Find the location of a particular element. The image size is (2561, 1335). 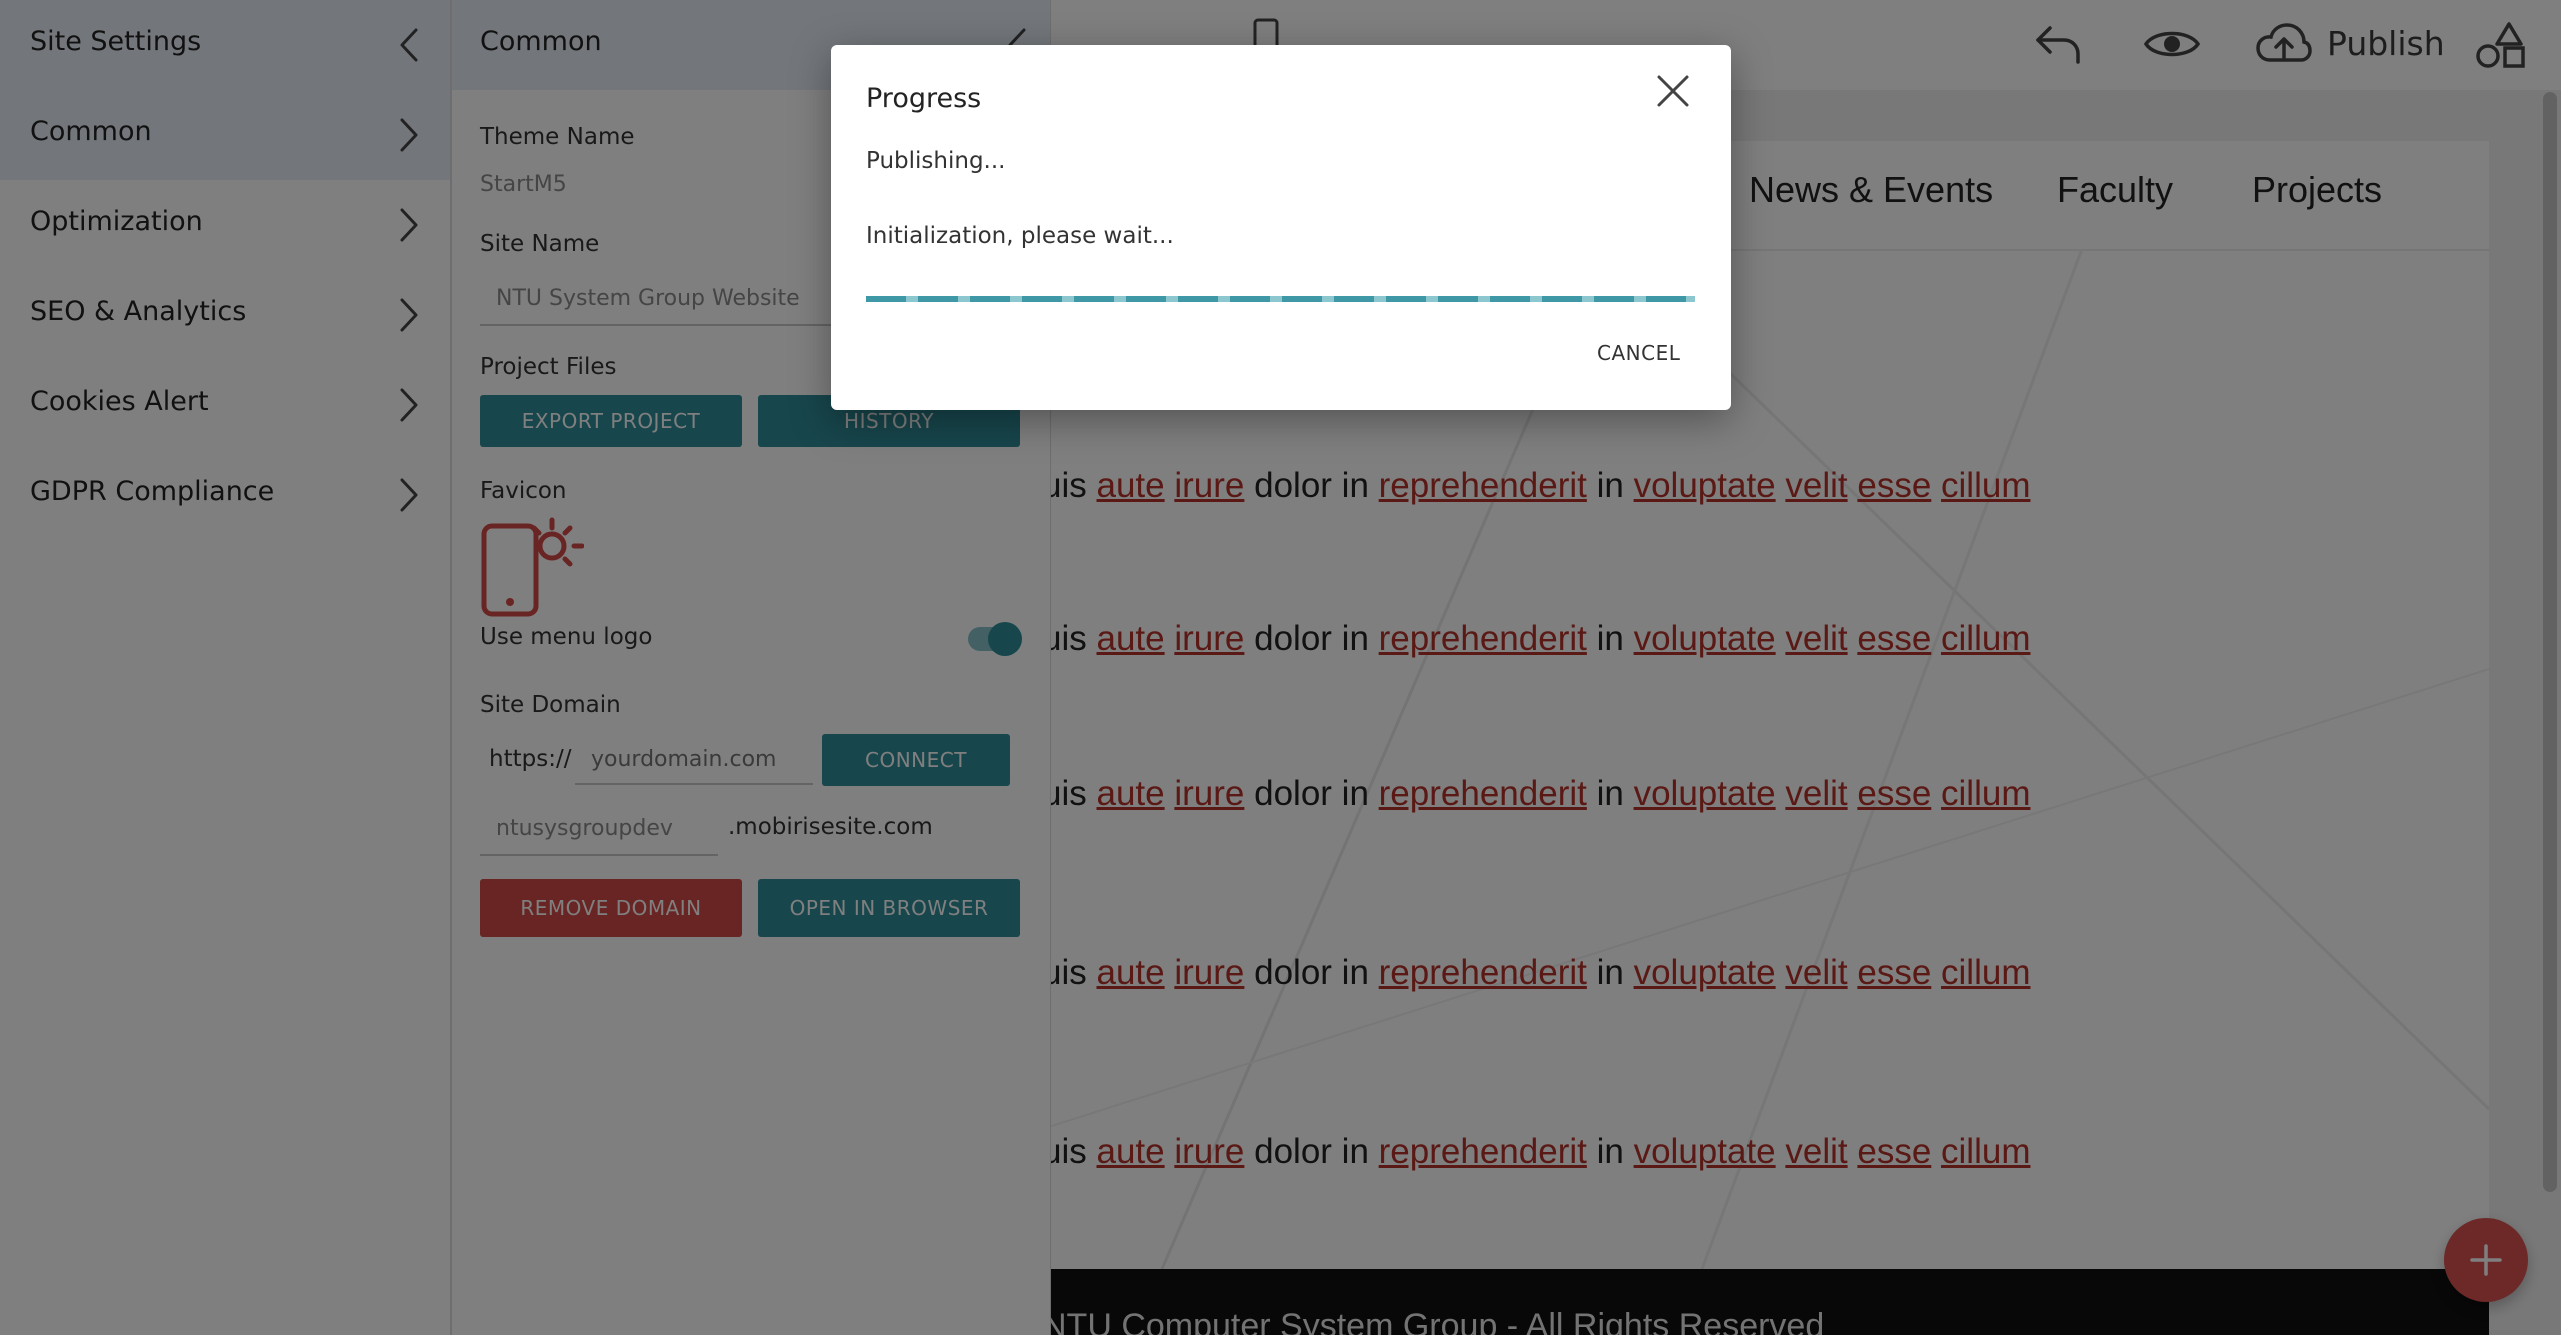

cancel-button: CANCEL is located at coordinates (1638, 353).